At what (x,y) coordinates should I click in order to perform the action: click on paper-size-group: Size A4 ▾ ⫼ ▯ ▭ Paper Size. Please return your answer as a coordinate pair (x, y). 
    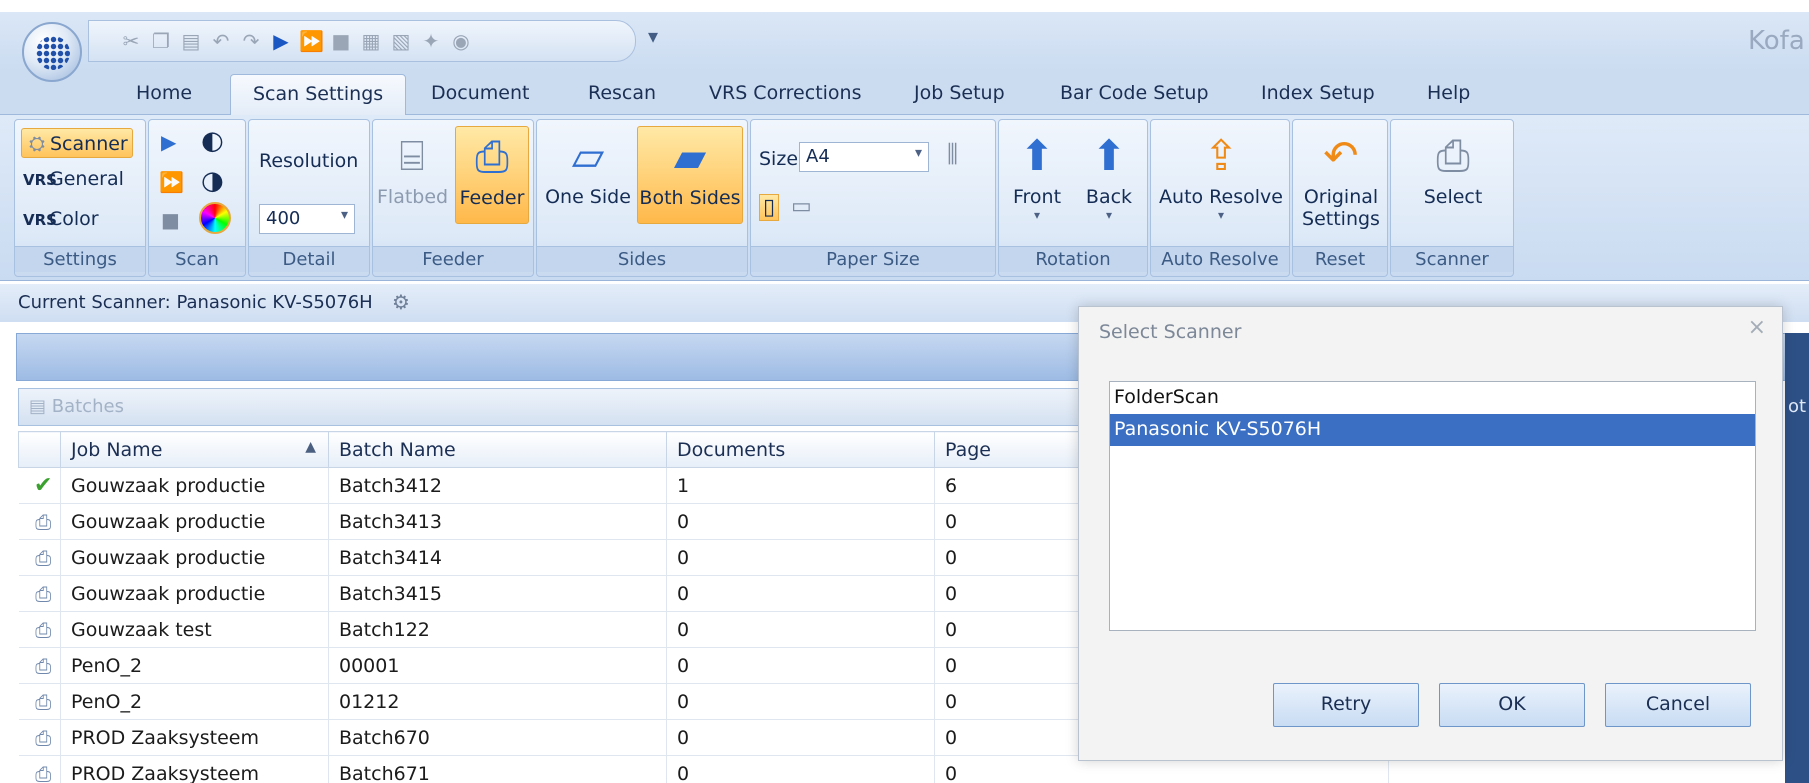
    Looking at the image, I should click on (873, 198).